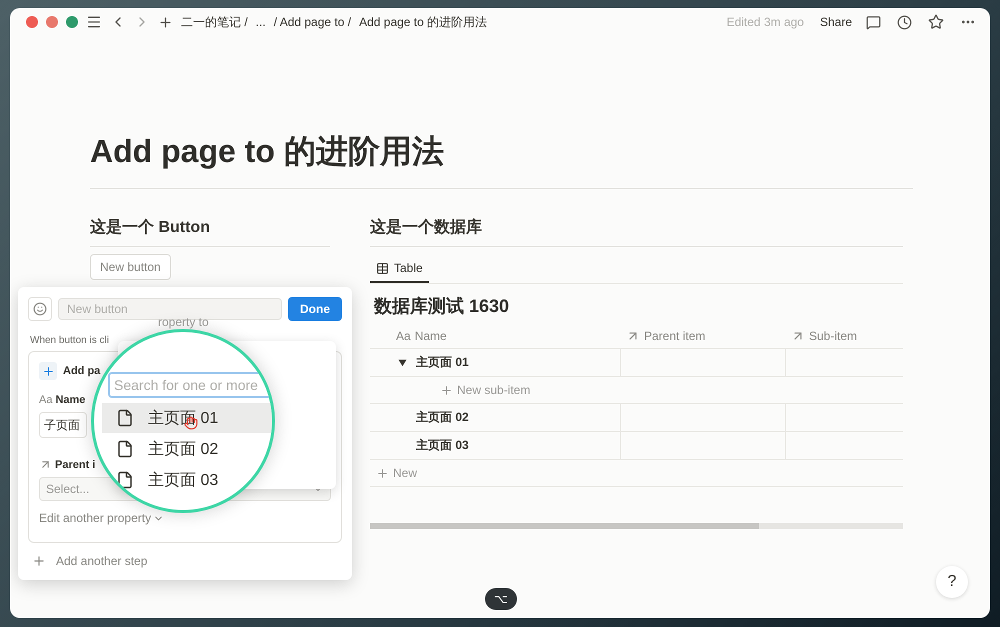 This screenshot has width=1000, height=627. Describe the element at coordinates (765, 22) in the screenshot. I see `edited-time: Edited 3m ago` at that location.